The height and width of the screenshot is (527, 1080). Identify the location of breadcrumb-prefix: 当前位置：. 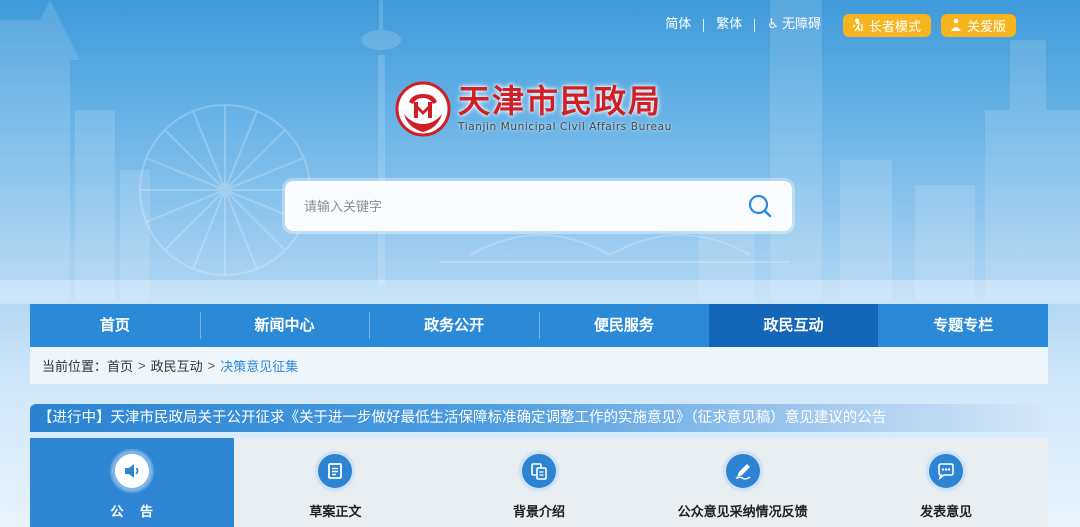
(75, 366).